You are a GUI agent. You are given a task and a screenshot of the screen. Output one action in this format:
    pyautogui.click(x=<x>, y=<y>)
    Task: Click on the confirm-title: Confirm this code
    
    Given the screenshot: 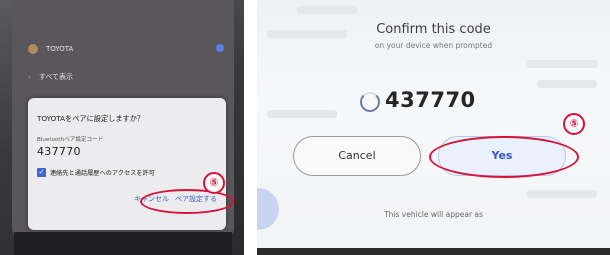 What is the action you would take?
    pyautogui.click(x=433, y=29)
    